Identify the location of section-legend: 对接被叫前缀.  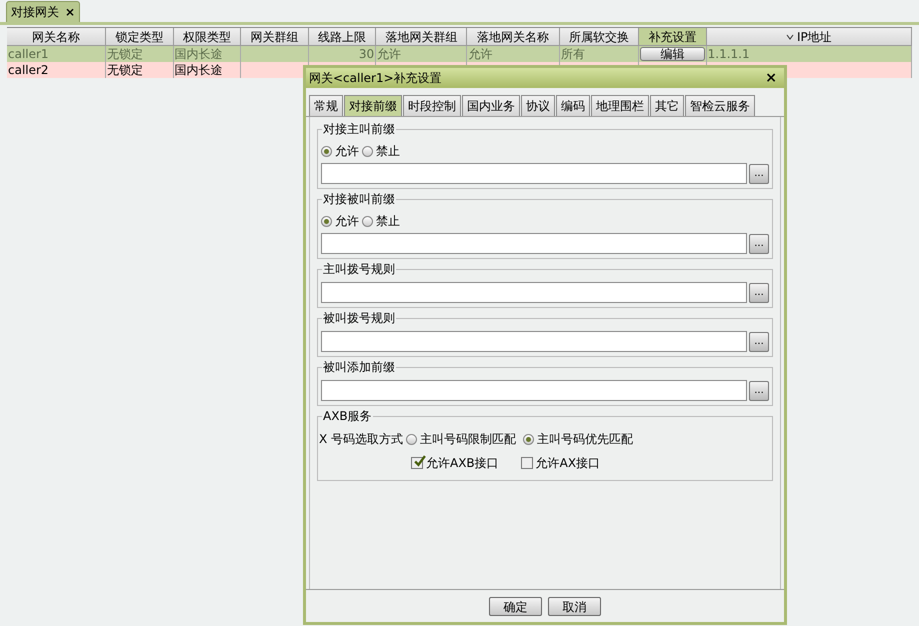
(359, 199).